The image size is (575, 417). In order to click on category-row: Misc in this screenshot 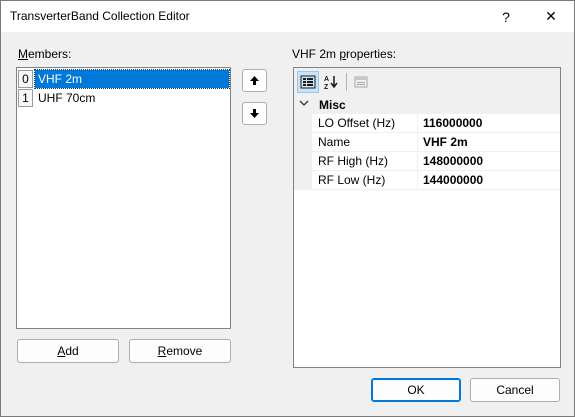, I will do `click(427, 104)`.